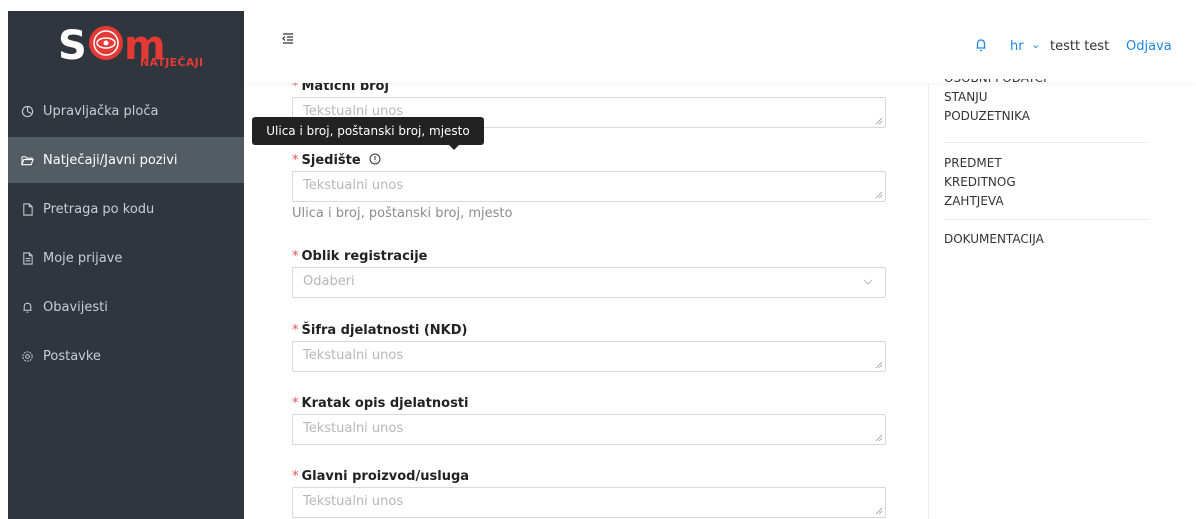 The image size is (1196, 519). Describe the element at coordinates (110, 160) in the screenshot. I see `sidebar-item-label: Natječaji/Javni pozivi` at that location.